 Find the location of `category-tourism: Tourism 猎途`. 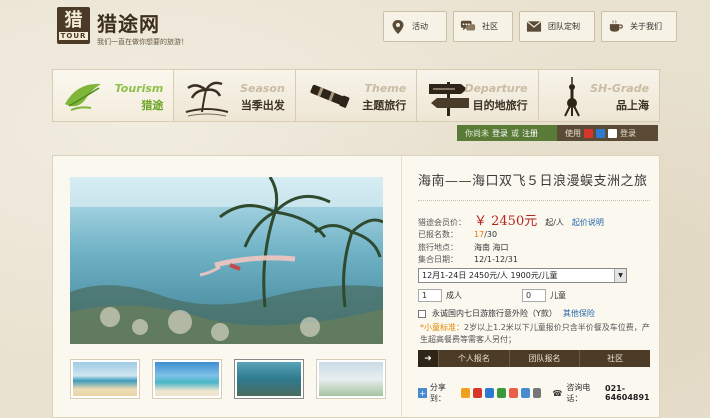

category-tourism: Tourism 猎途 is located at coordinates (114, 95).